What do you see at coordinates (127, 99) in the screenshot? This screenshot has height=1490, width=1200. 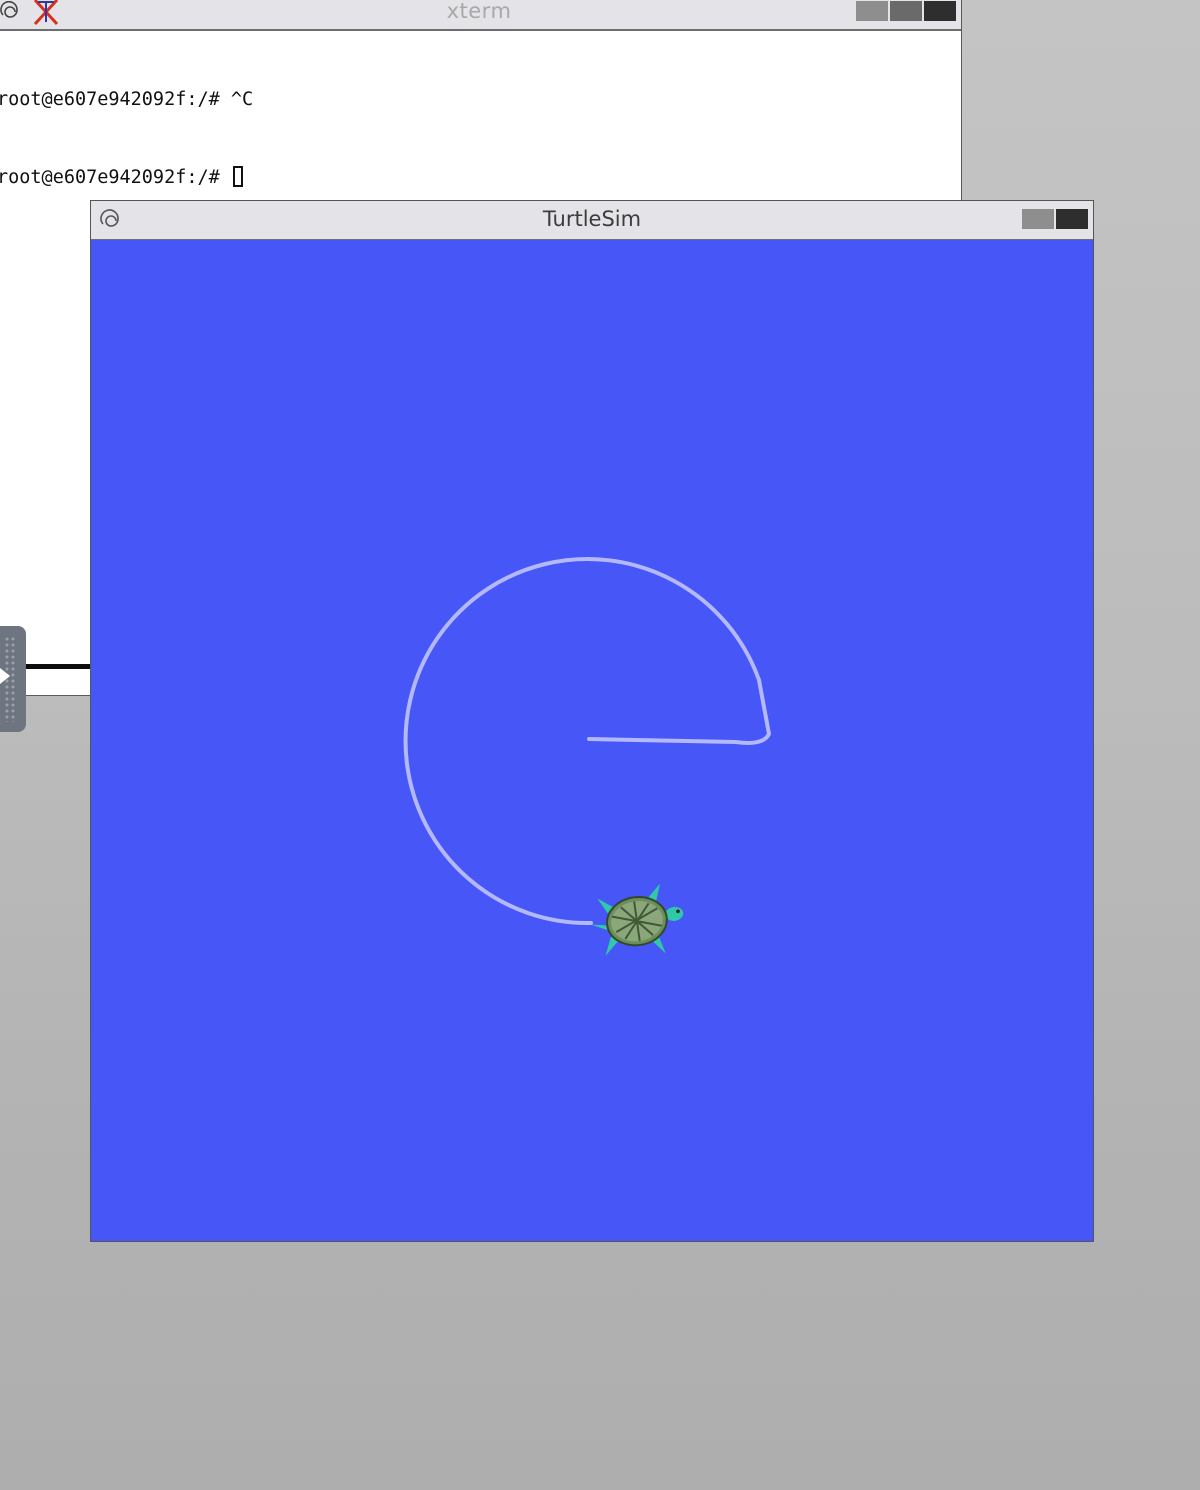 I see `terminal-line: root@e607e942092f:/# ^C` at bounding box center [127, 99].